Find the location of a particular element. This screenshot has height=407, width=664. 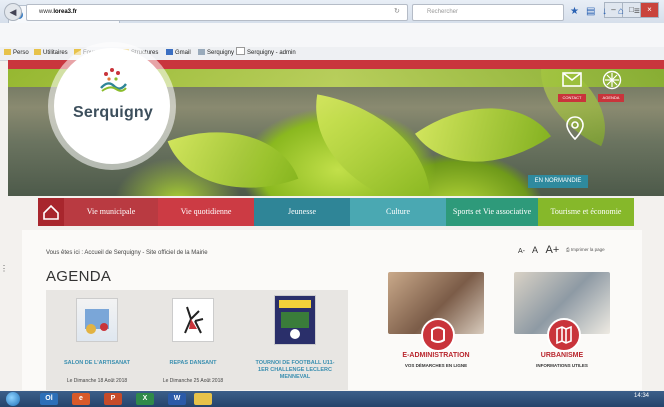

logo-text: Serquigny is located at coordinates (113, 112).